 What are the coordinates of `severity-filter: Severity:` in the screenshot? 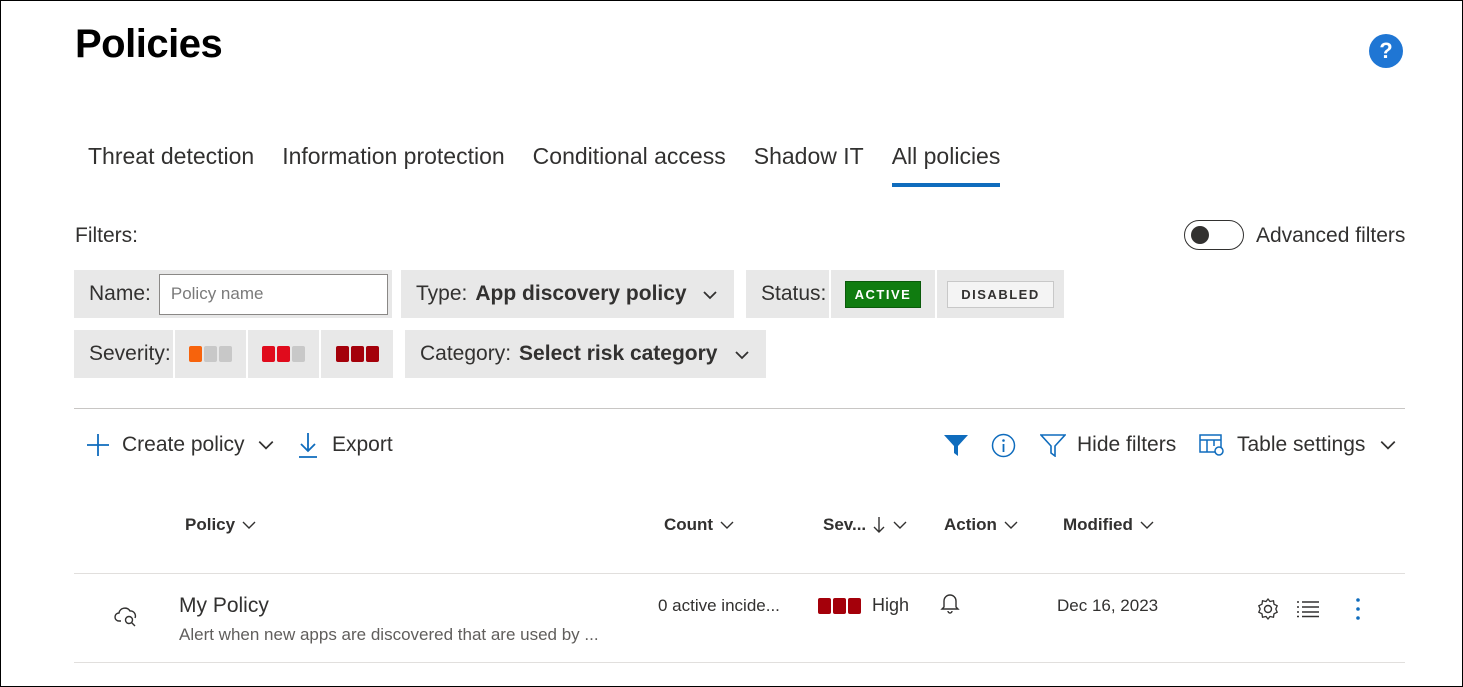 It's located at (123, 354).